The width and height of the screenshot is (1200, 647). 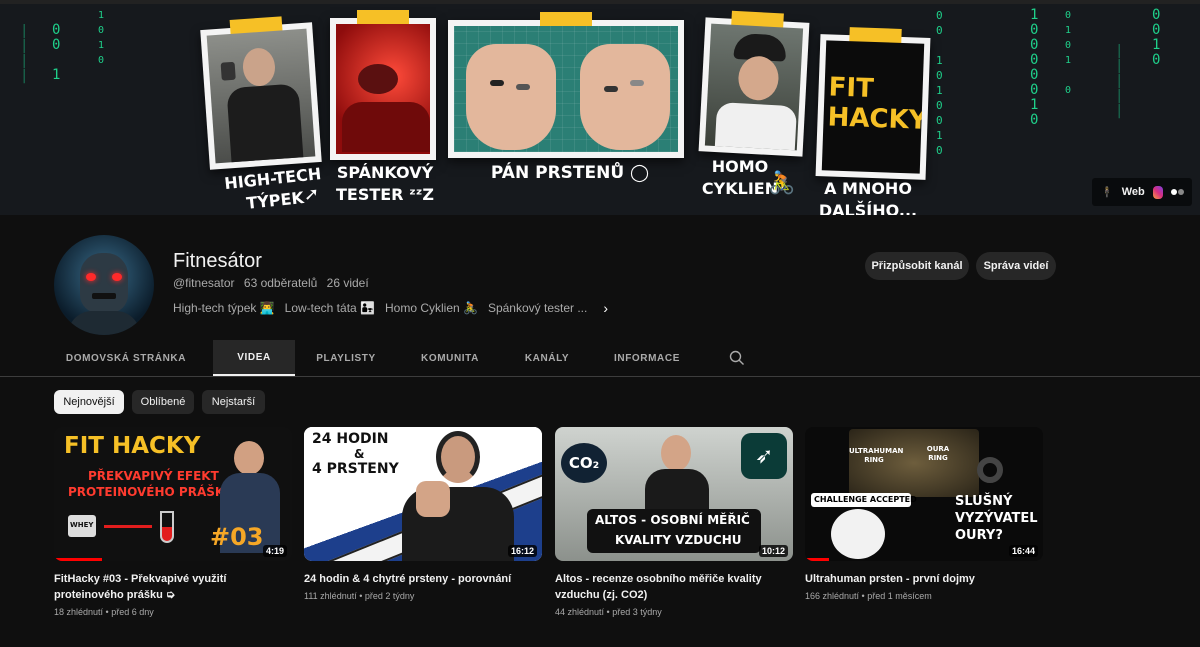 I want to click on thumb-text: 24 HODIN, so click(x=350, y=439).